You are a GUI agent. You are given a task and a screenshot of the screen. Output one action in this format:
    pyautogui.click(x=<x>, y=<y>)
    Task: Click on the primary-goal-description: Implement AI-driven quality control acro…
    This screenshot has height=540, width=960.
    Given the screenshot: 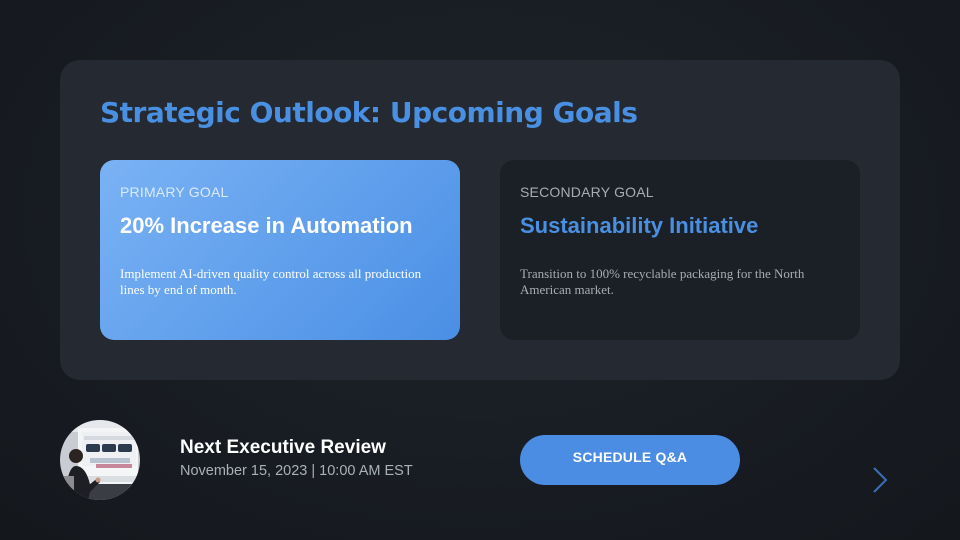 What is the action you would take?
    pyautogui.click(x=271, y=281)
    